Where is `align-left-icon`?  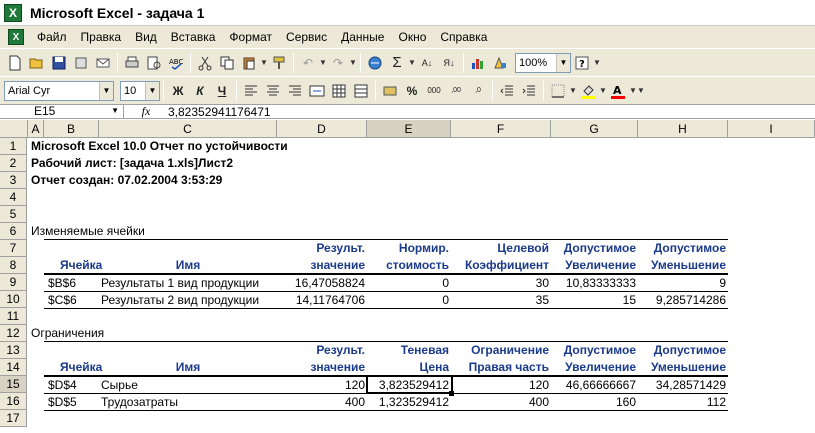 align-left-icon is located at coordinates (251, 91).